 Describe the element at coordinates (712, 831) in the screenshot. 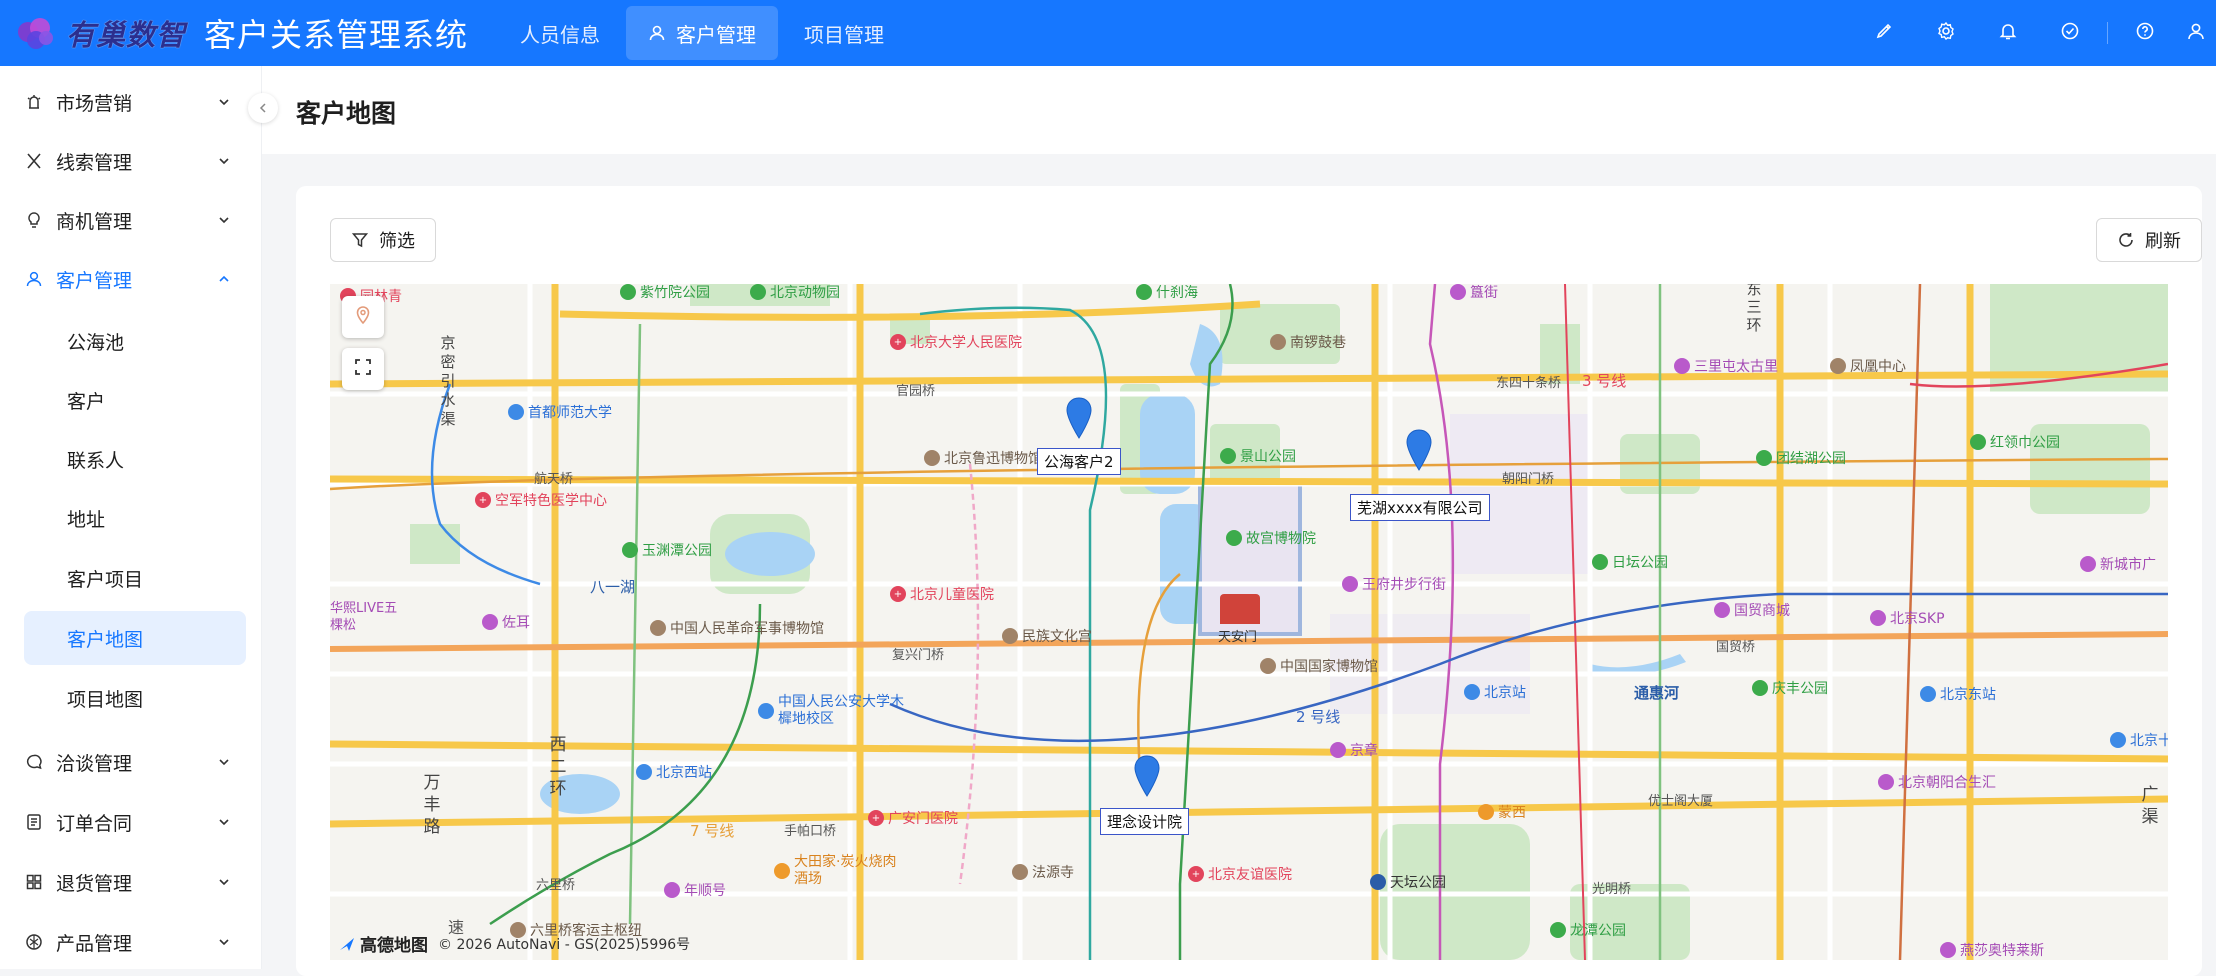

I see `subway-label: 7 号线` at that location.